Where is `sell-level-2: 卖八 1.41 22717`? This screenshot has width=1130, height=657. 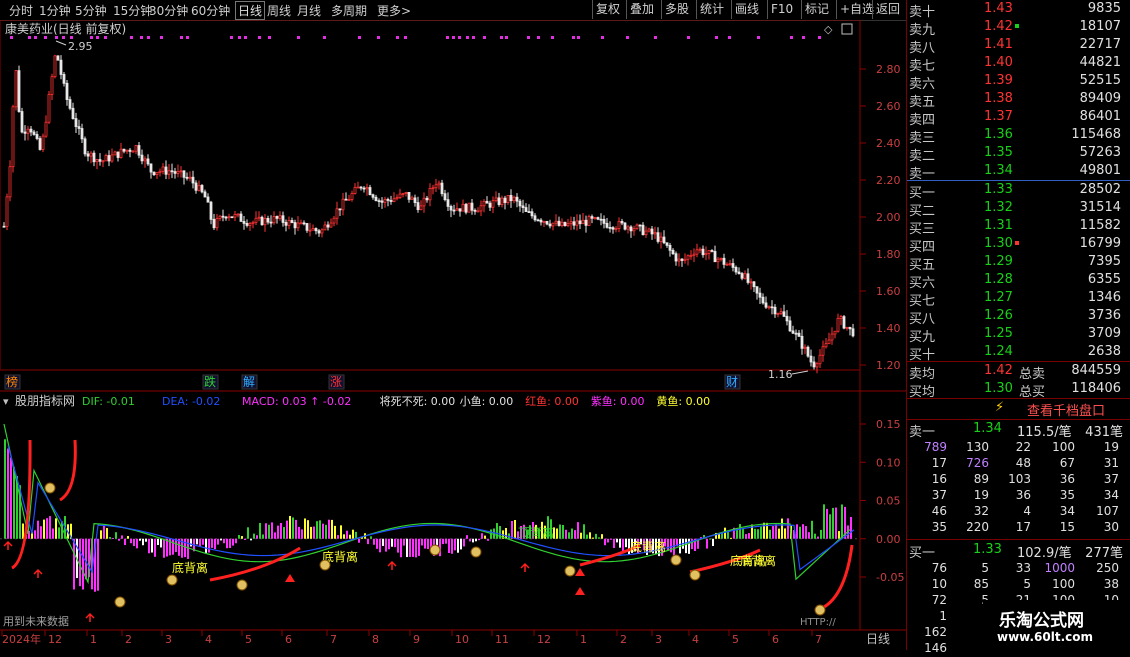
sell-level-2: 卖八 1.41 22717 is located at coordinates (1018, 46).